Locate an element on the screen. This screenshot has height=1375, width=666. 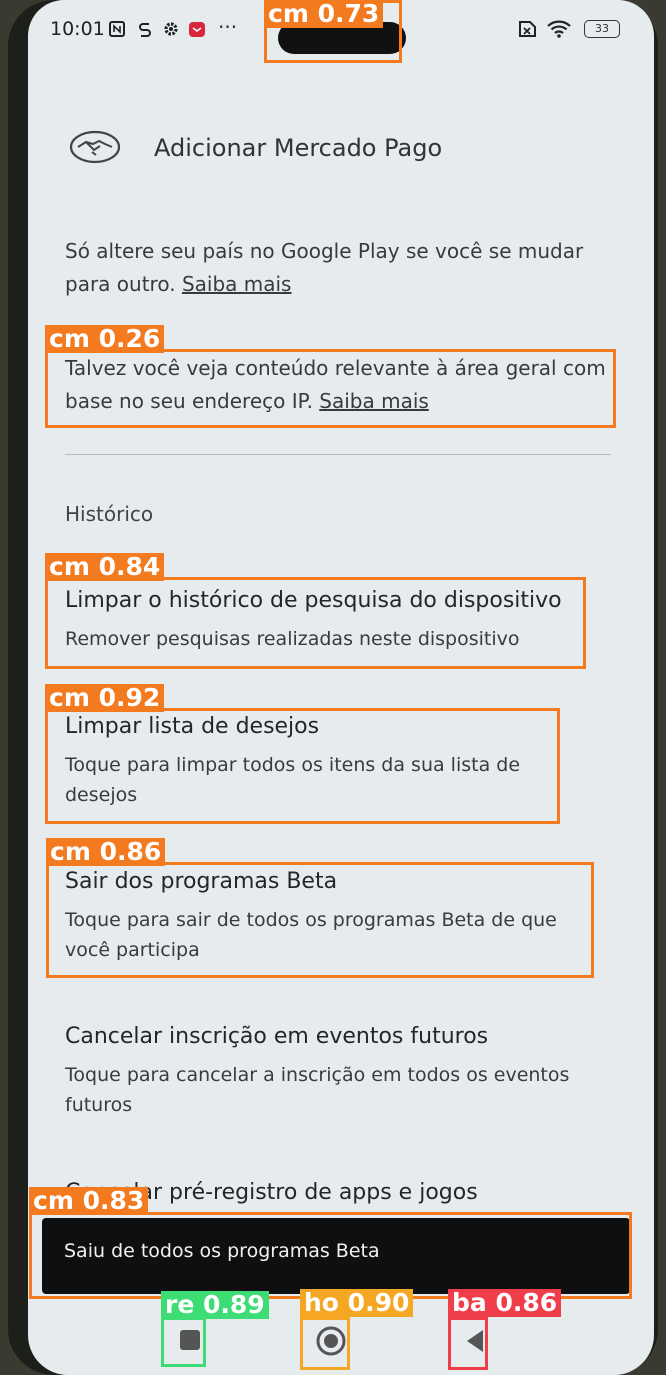
s-app-icon is located at coordinates (145, 30).